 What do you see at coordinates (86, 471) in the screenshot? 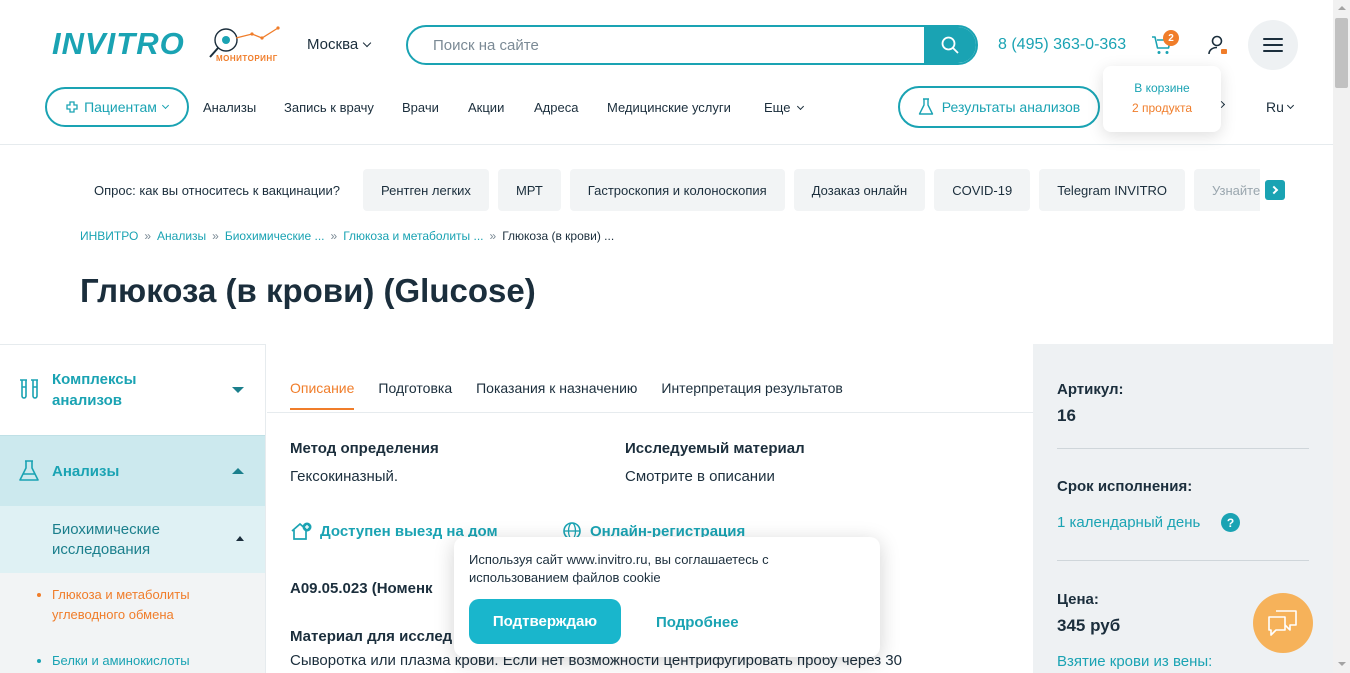
I see `sidebar-item-label: Анализы` at bounding box center [86, 471].